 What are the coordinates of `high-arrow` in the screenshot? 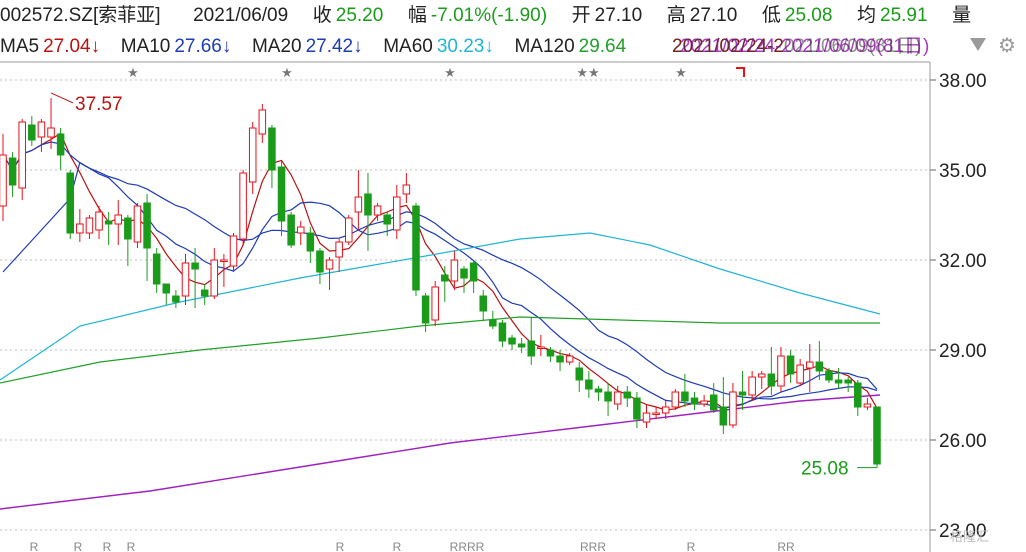 It's located at (62, 98).